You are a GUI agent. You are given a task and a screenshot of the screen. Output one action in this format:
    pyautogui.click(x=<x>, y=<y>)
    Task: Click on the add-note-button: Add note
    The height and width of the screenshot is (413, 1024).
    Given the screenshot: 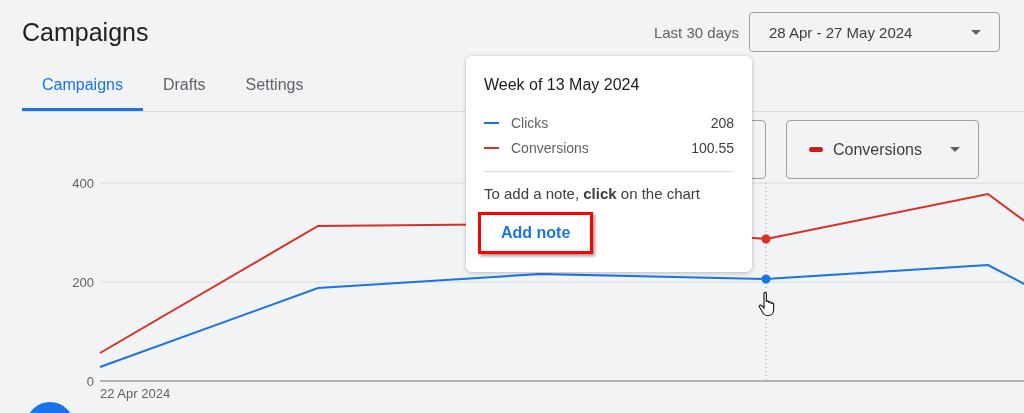 What is the action you would take?
    pyautogui.click(x=536, y=233)
    